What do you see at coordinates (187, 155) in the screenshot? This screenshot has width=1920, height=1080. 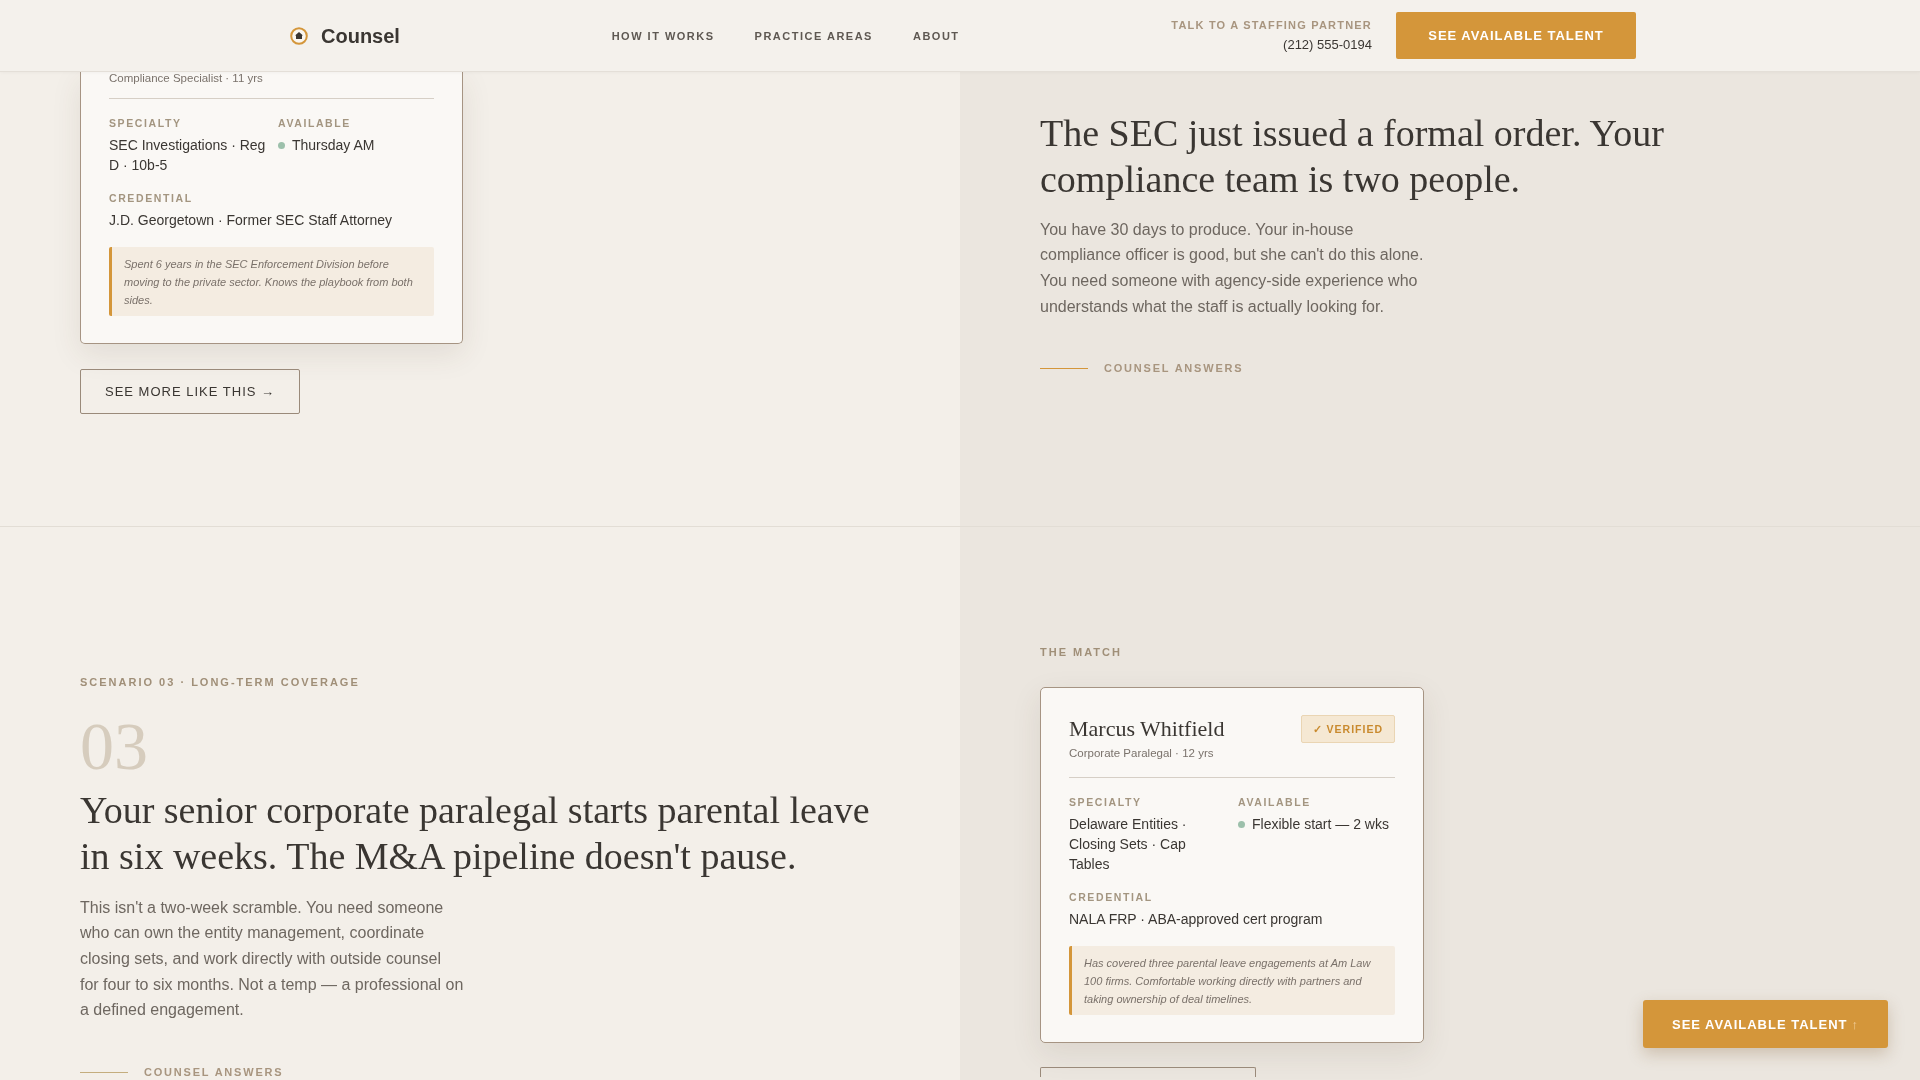 I see `field-value: SEC Investigations · Reg D · 10b-5` at bounding box center [187, 155].